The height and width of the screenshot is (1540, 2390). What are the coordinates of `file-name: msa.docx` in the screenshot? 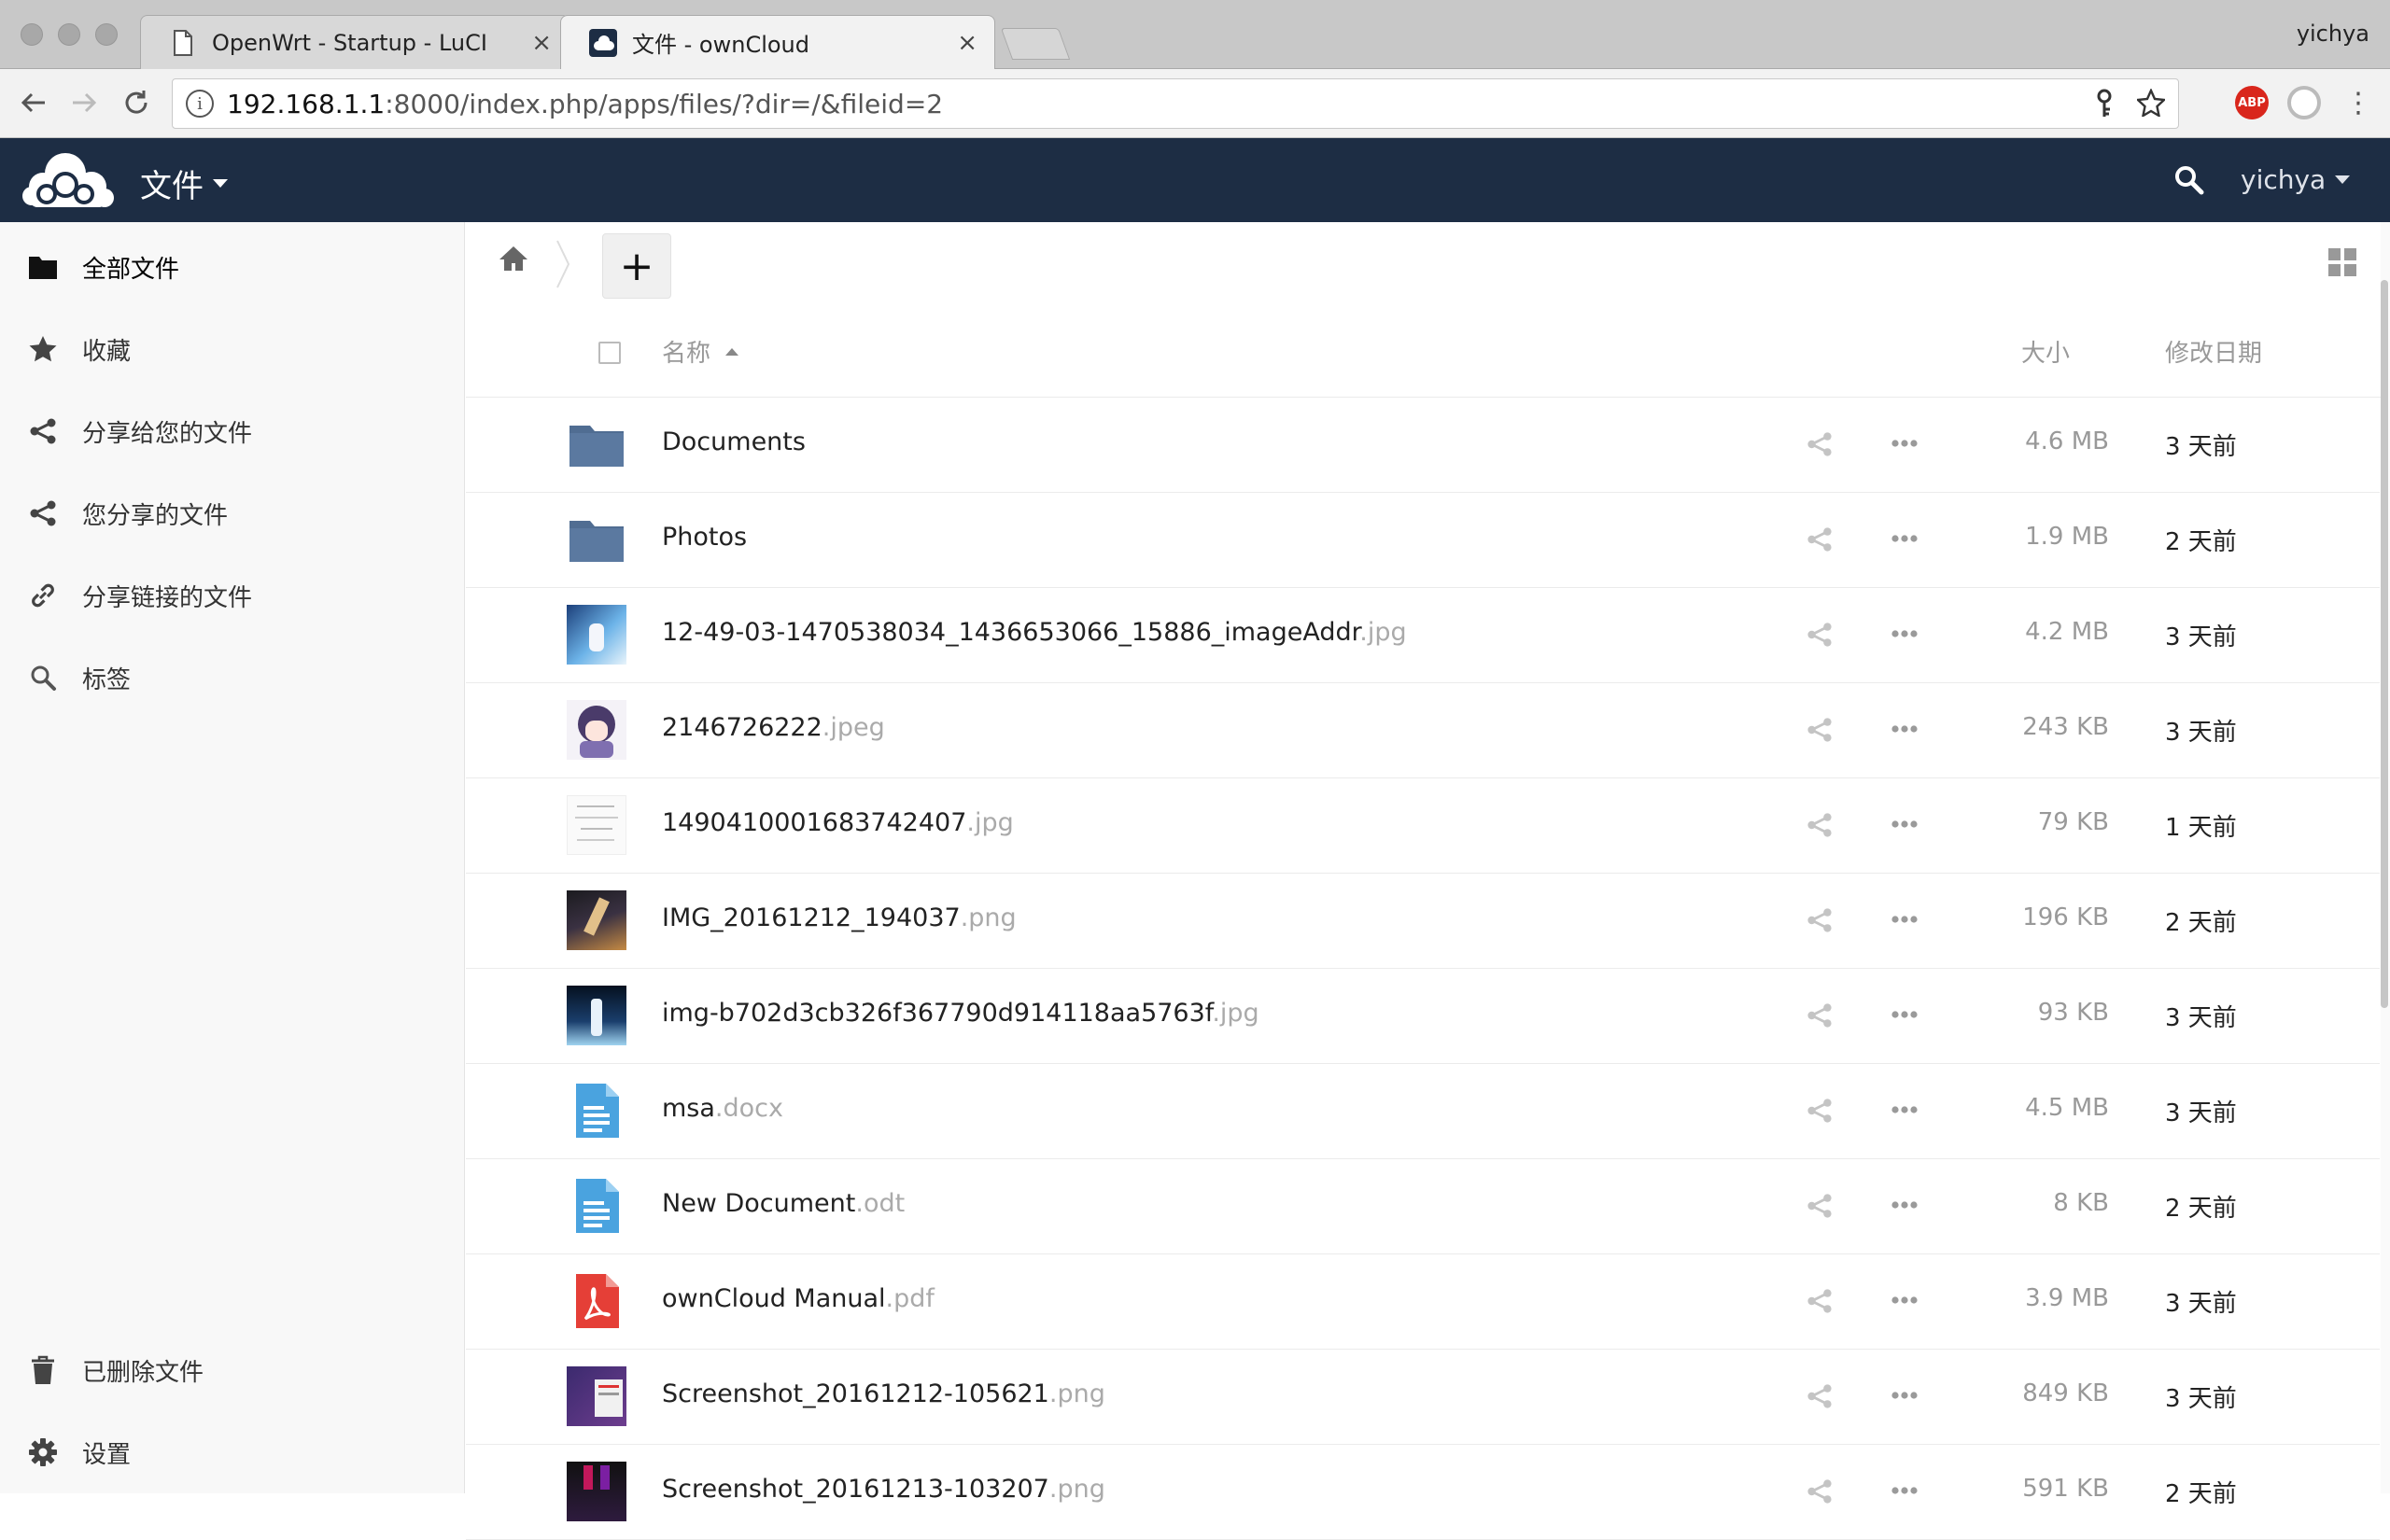 It's located at (722, 1108).